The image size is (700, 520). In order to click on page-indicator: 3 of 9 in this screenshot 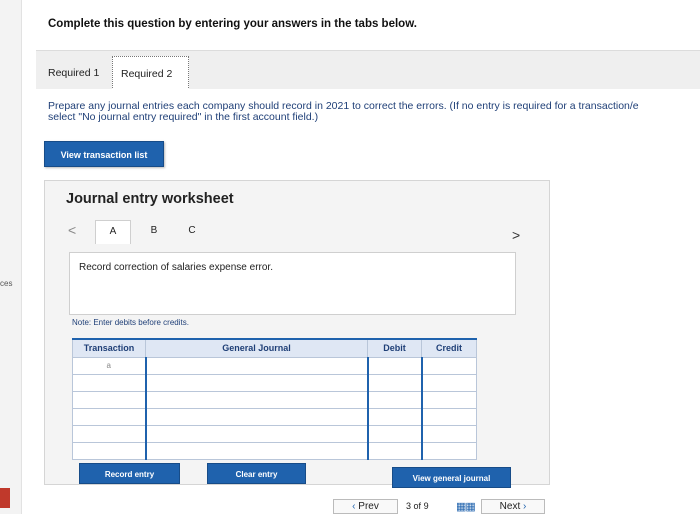, I will do `click(417, 506)`.